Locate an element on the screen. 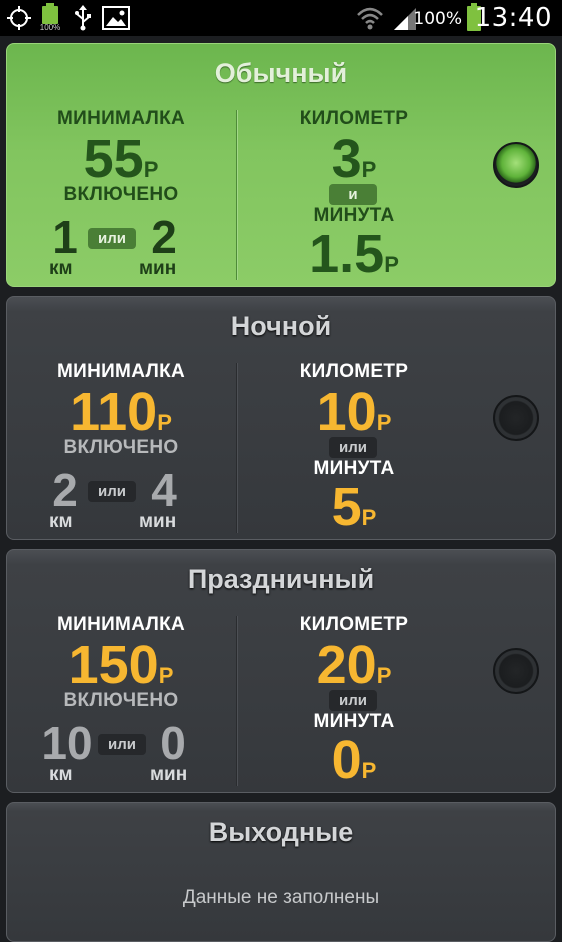 This screenshot has width=562, height=942. included-km: 10 is located at coordinates (67, 743).